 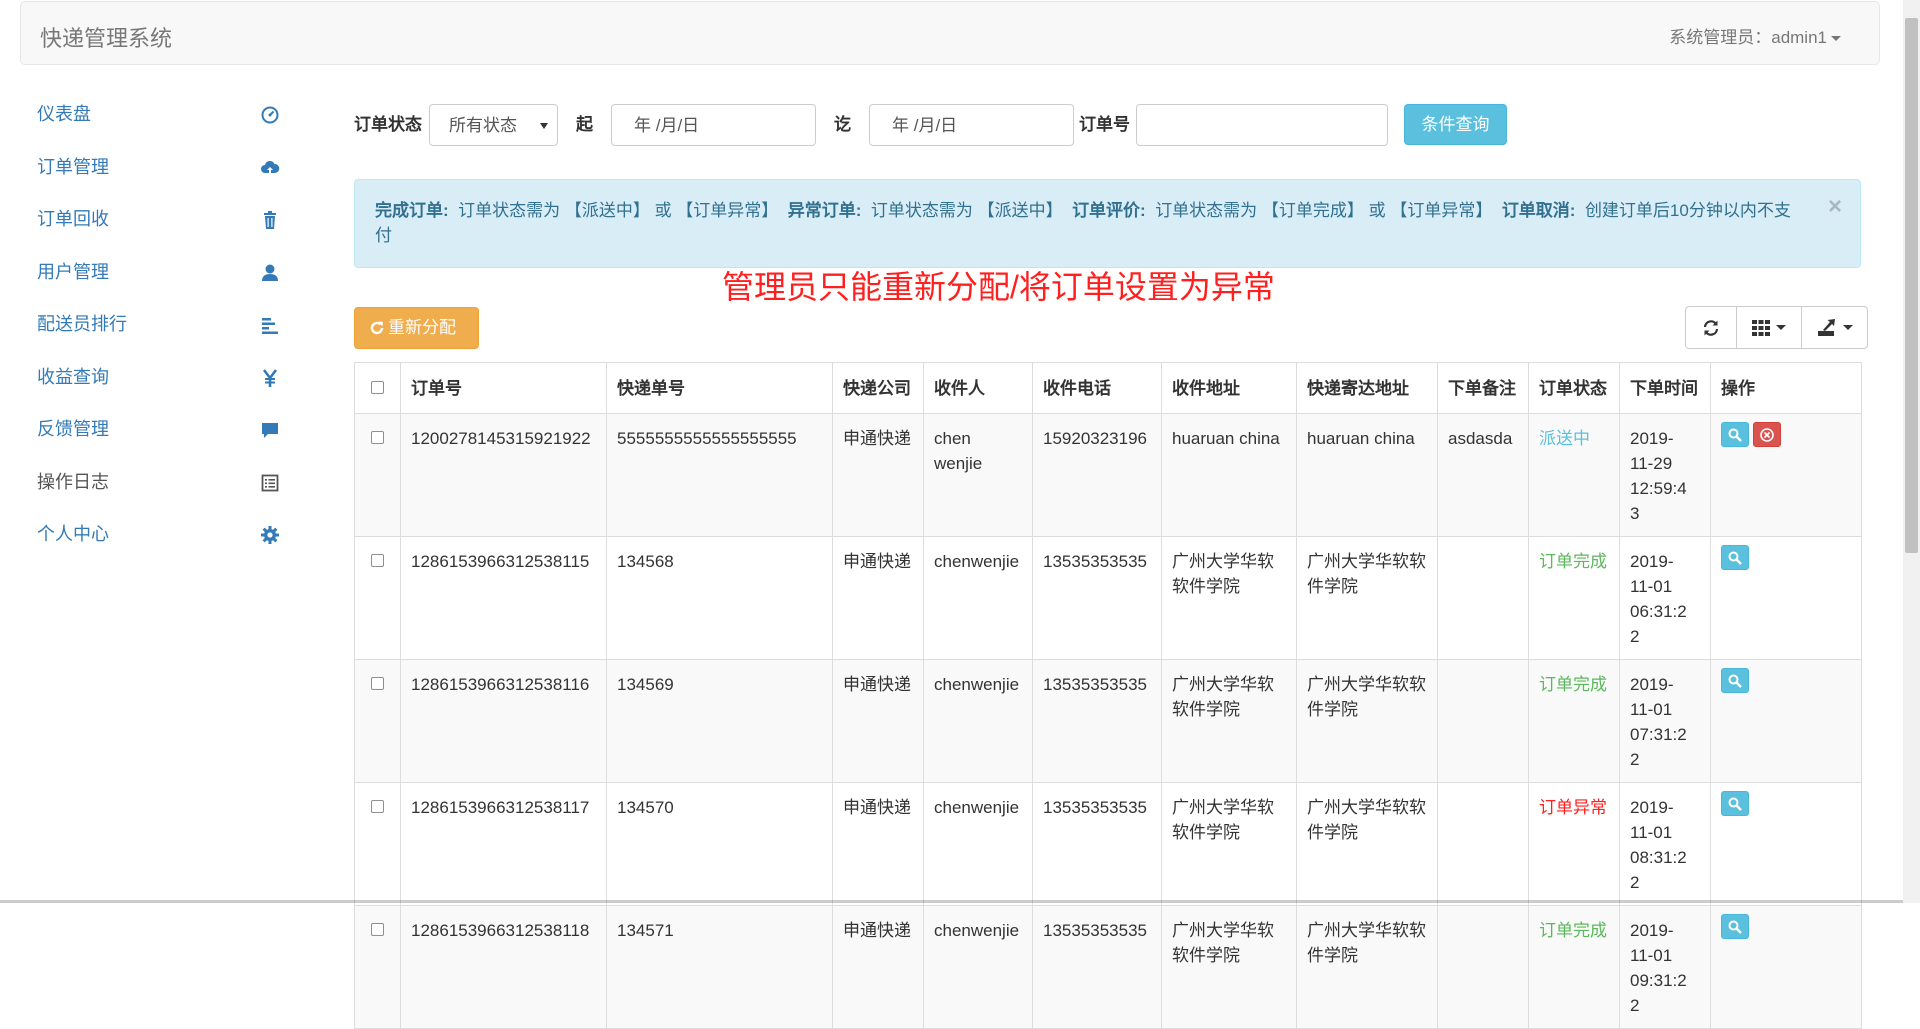 What do you see at coordinates (971, 125) in the screenshot?
I see `date-to-input: 年 /月/日` at bounding box center [971, 125].